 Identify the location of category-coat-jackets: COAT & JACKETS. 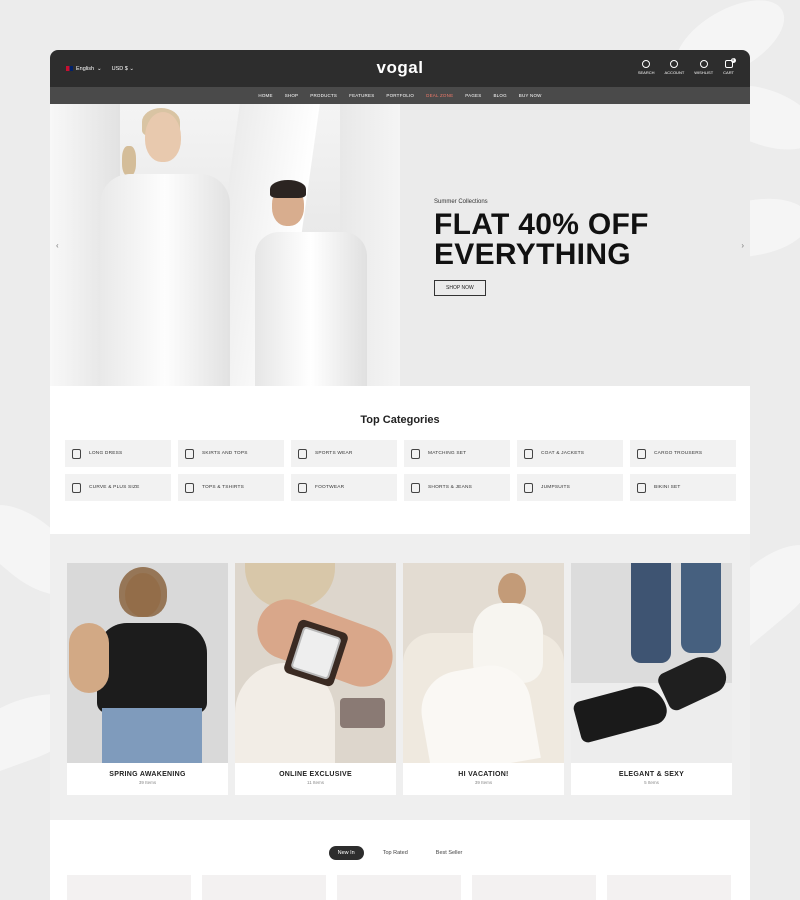
(570, 453).